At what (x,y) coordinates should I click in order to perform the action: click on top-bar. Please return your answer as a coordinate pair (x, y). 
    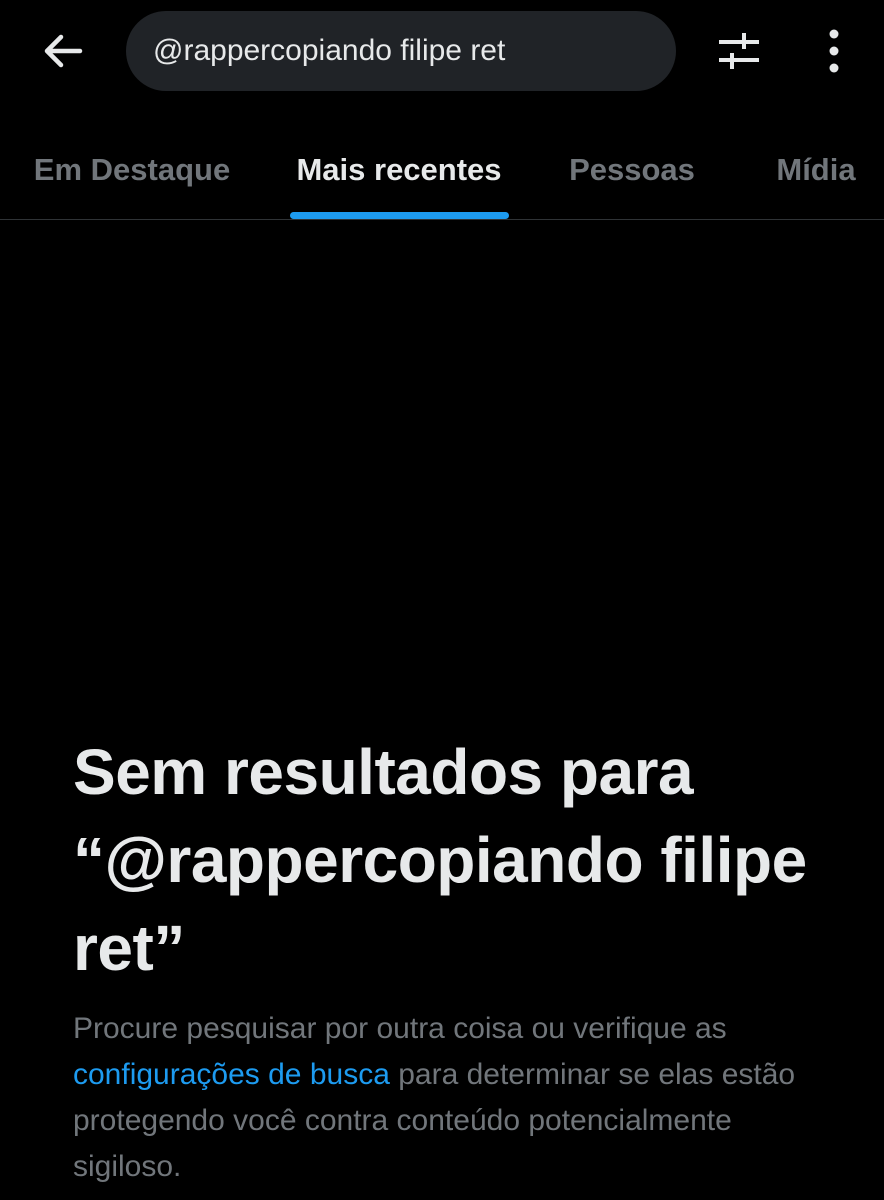
    Looking at the image, I should click on (442, 55).